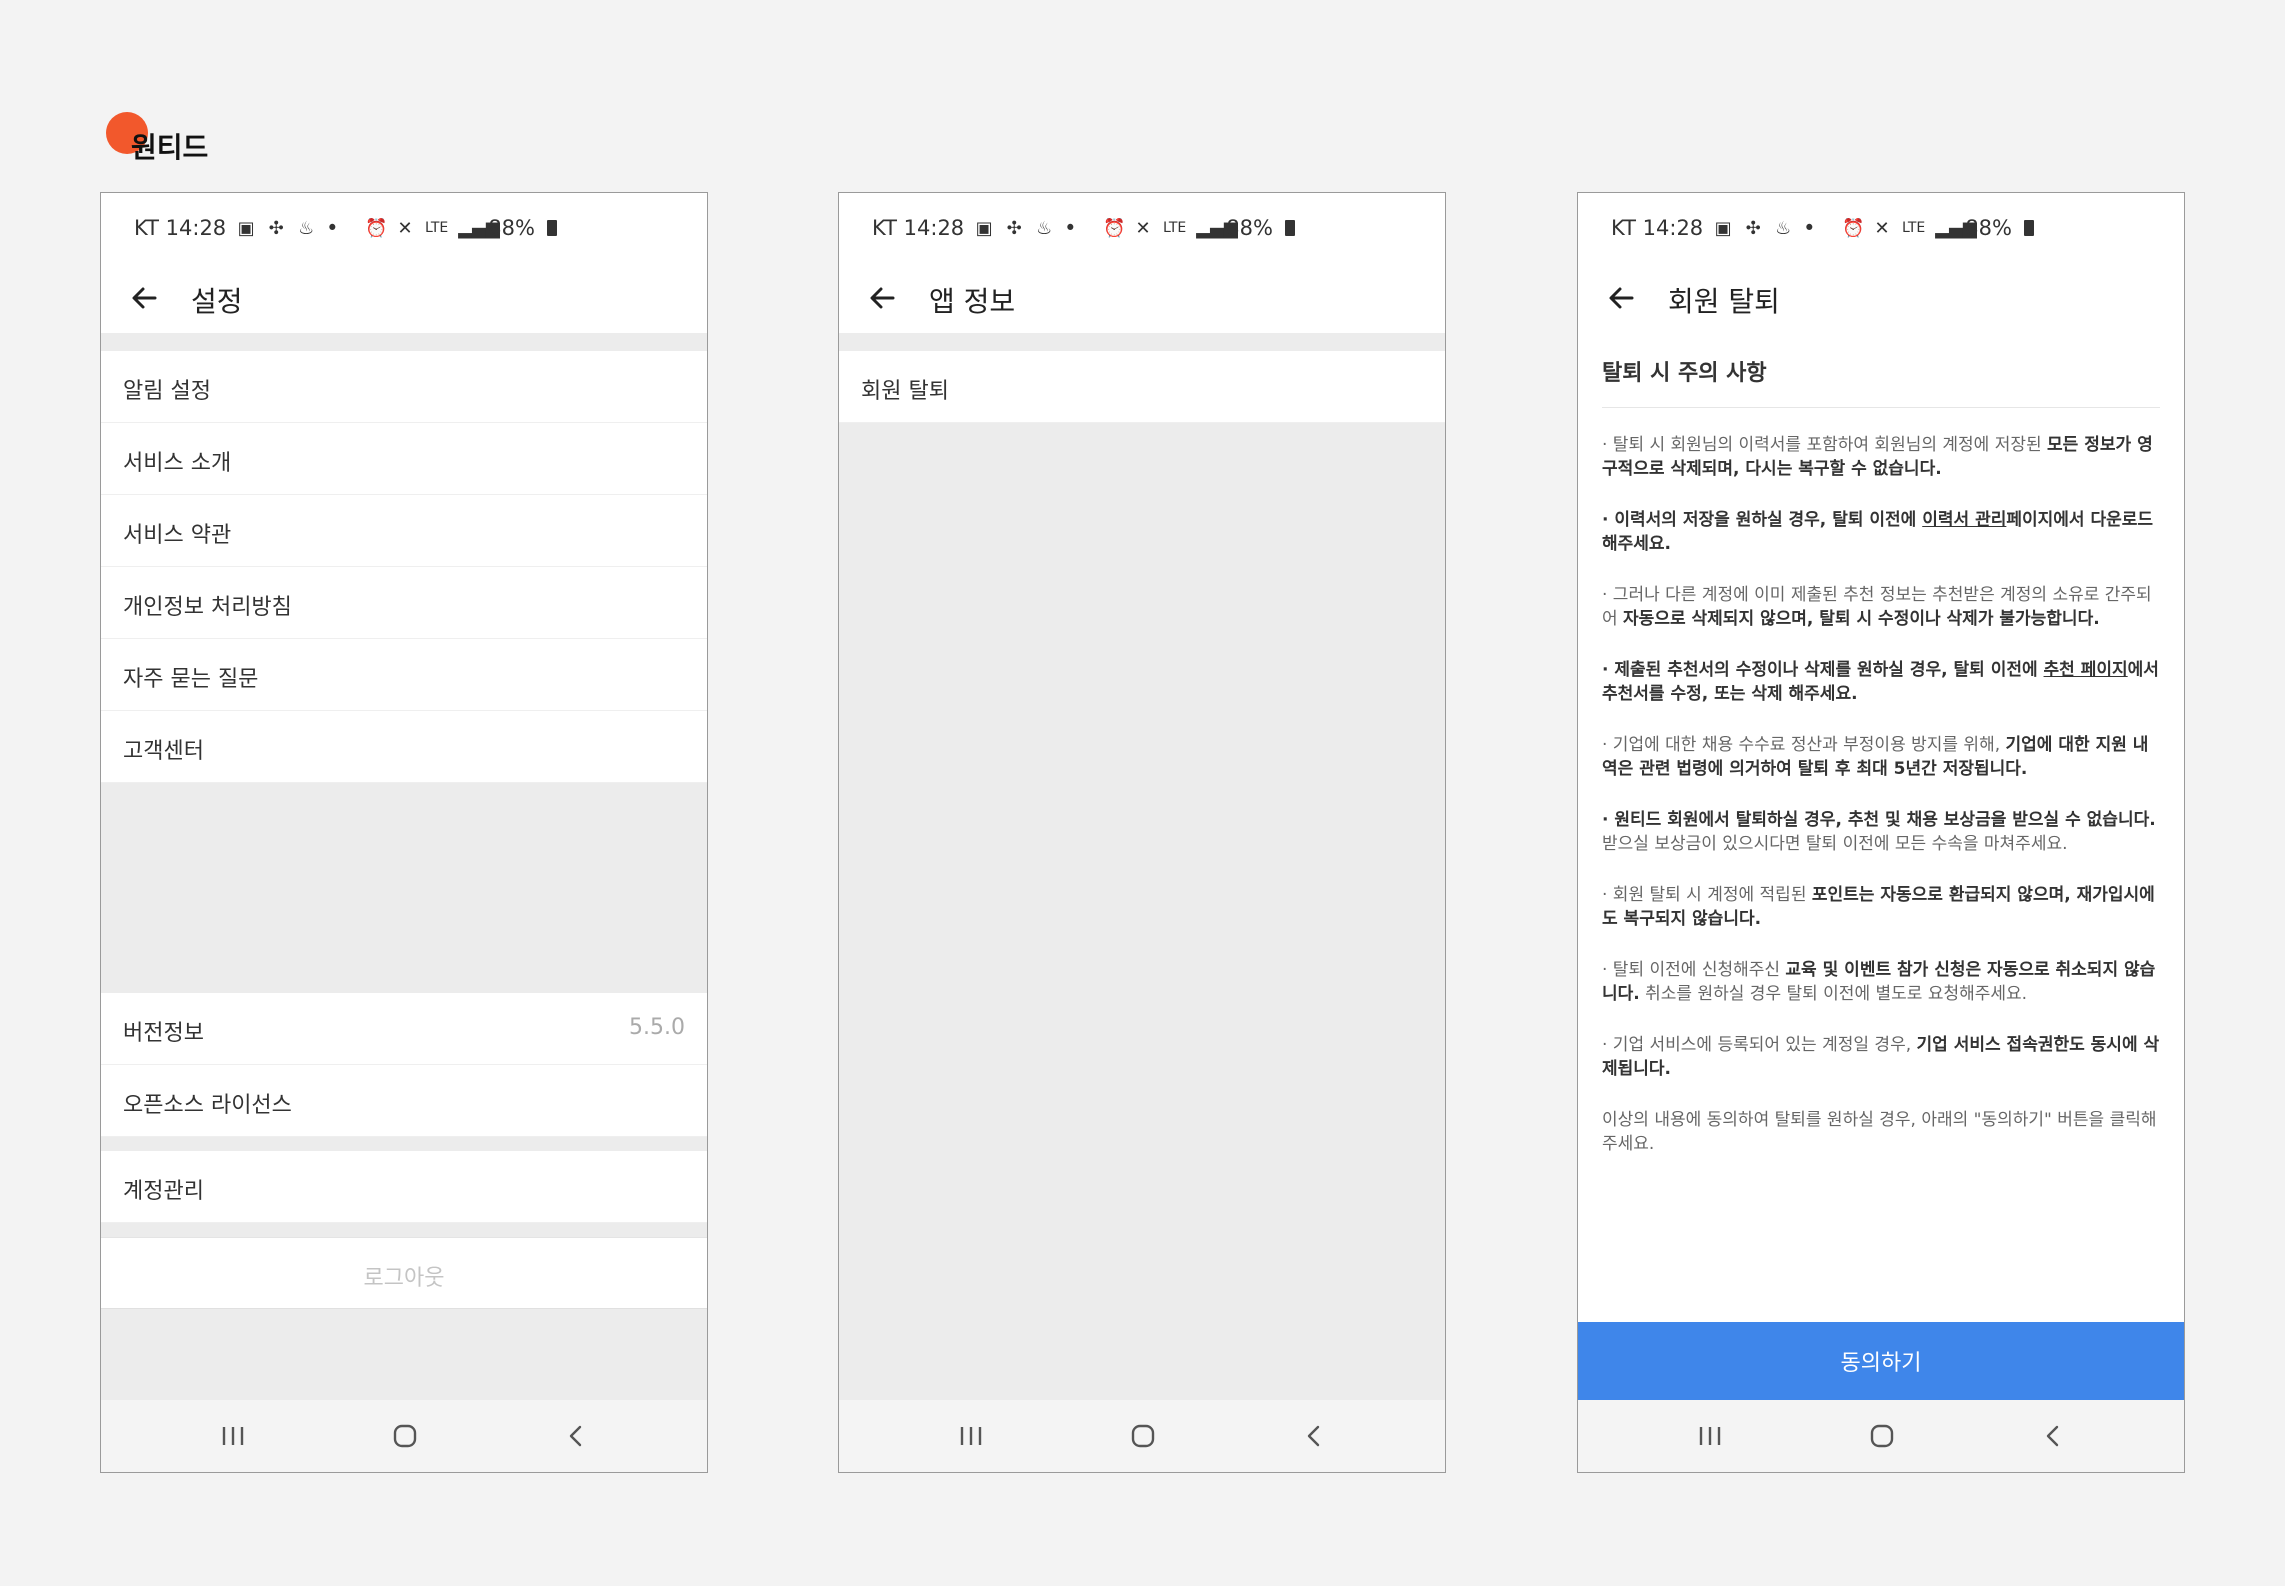  Describe the element at coordinates (404, 387) in the screenshot. I see `settings-item-notifications: 알림 설정` at that location.